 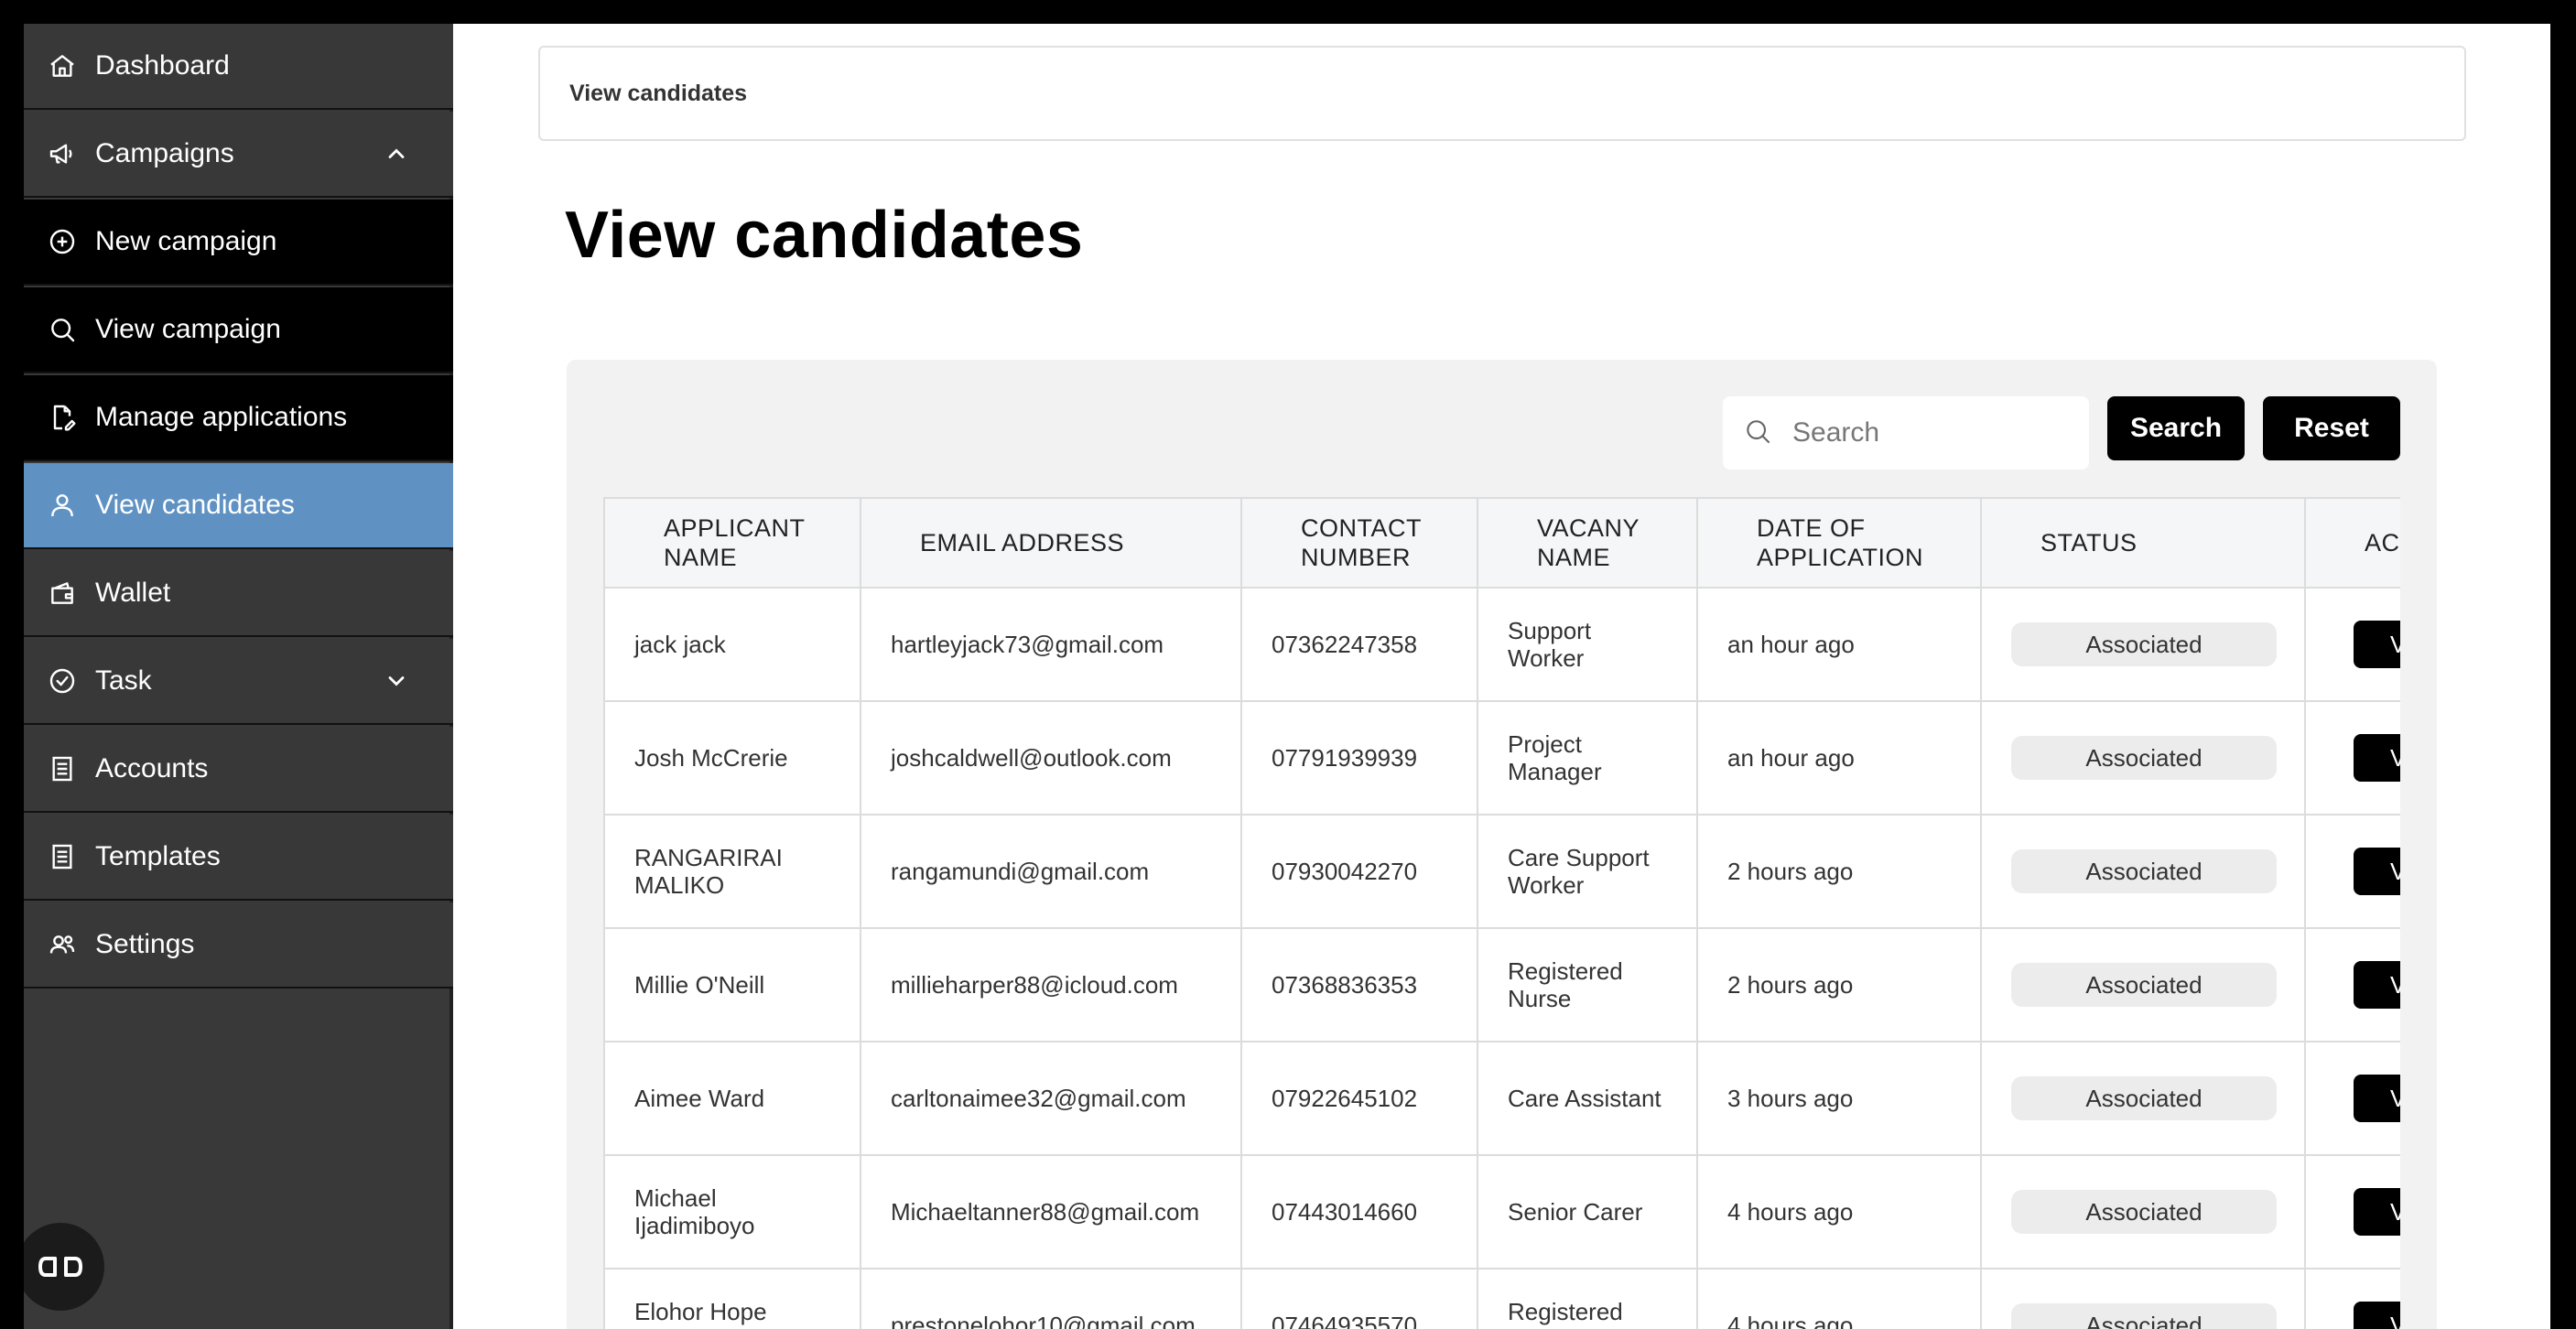 I want to click on sidebar-item-label: Settings, so click(x=145, y=944).